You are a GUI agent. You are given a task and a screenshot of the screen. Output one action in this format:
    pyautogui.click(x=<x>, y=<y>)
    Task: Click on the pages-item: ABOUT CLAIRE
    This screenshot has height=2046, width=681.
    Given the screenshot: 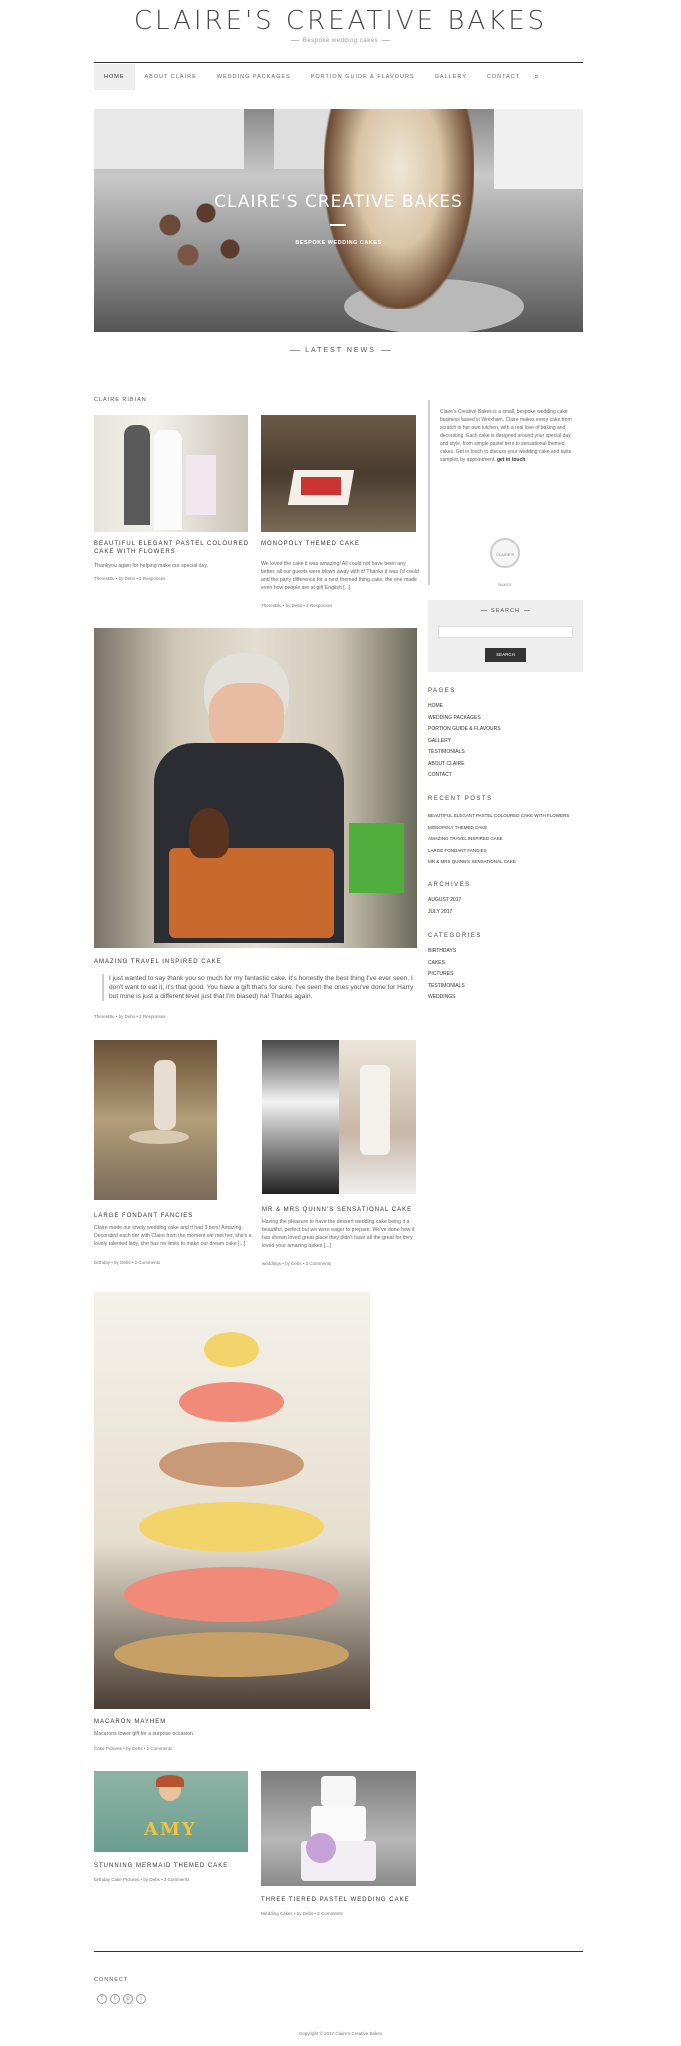 What is the action you would take?
    pyautogui.click(x=464, y=765)
    